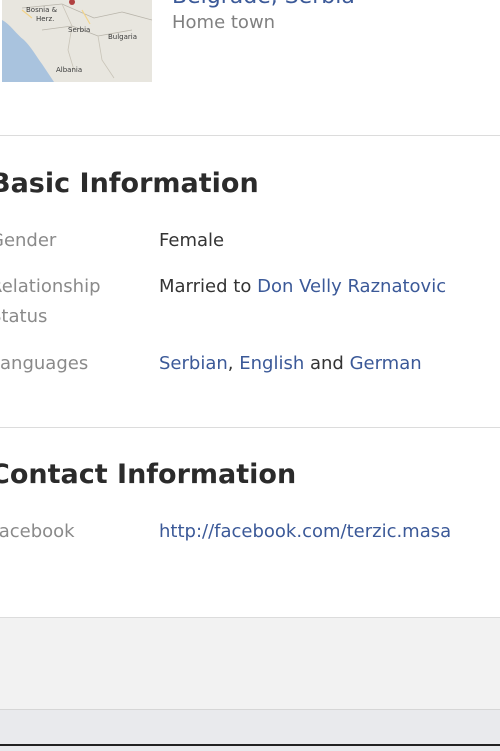 Image resolution: width=500 pixels, height=751 pixels. Describe the element at coordinates (37, 531) in the screenshot. I see `facebook-label: Facebook` at that location.